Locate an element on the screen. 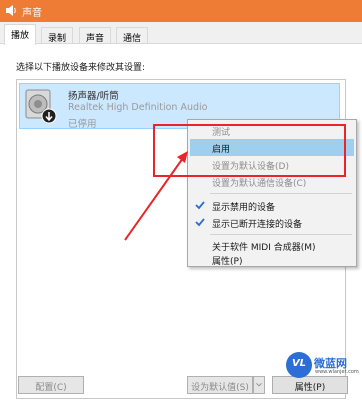 Image resolution: width=362 pixels, height=400 pixels. watermark-url: www.wlanjet.com is located at coordinates (337, 372).